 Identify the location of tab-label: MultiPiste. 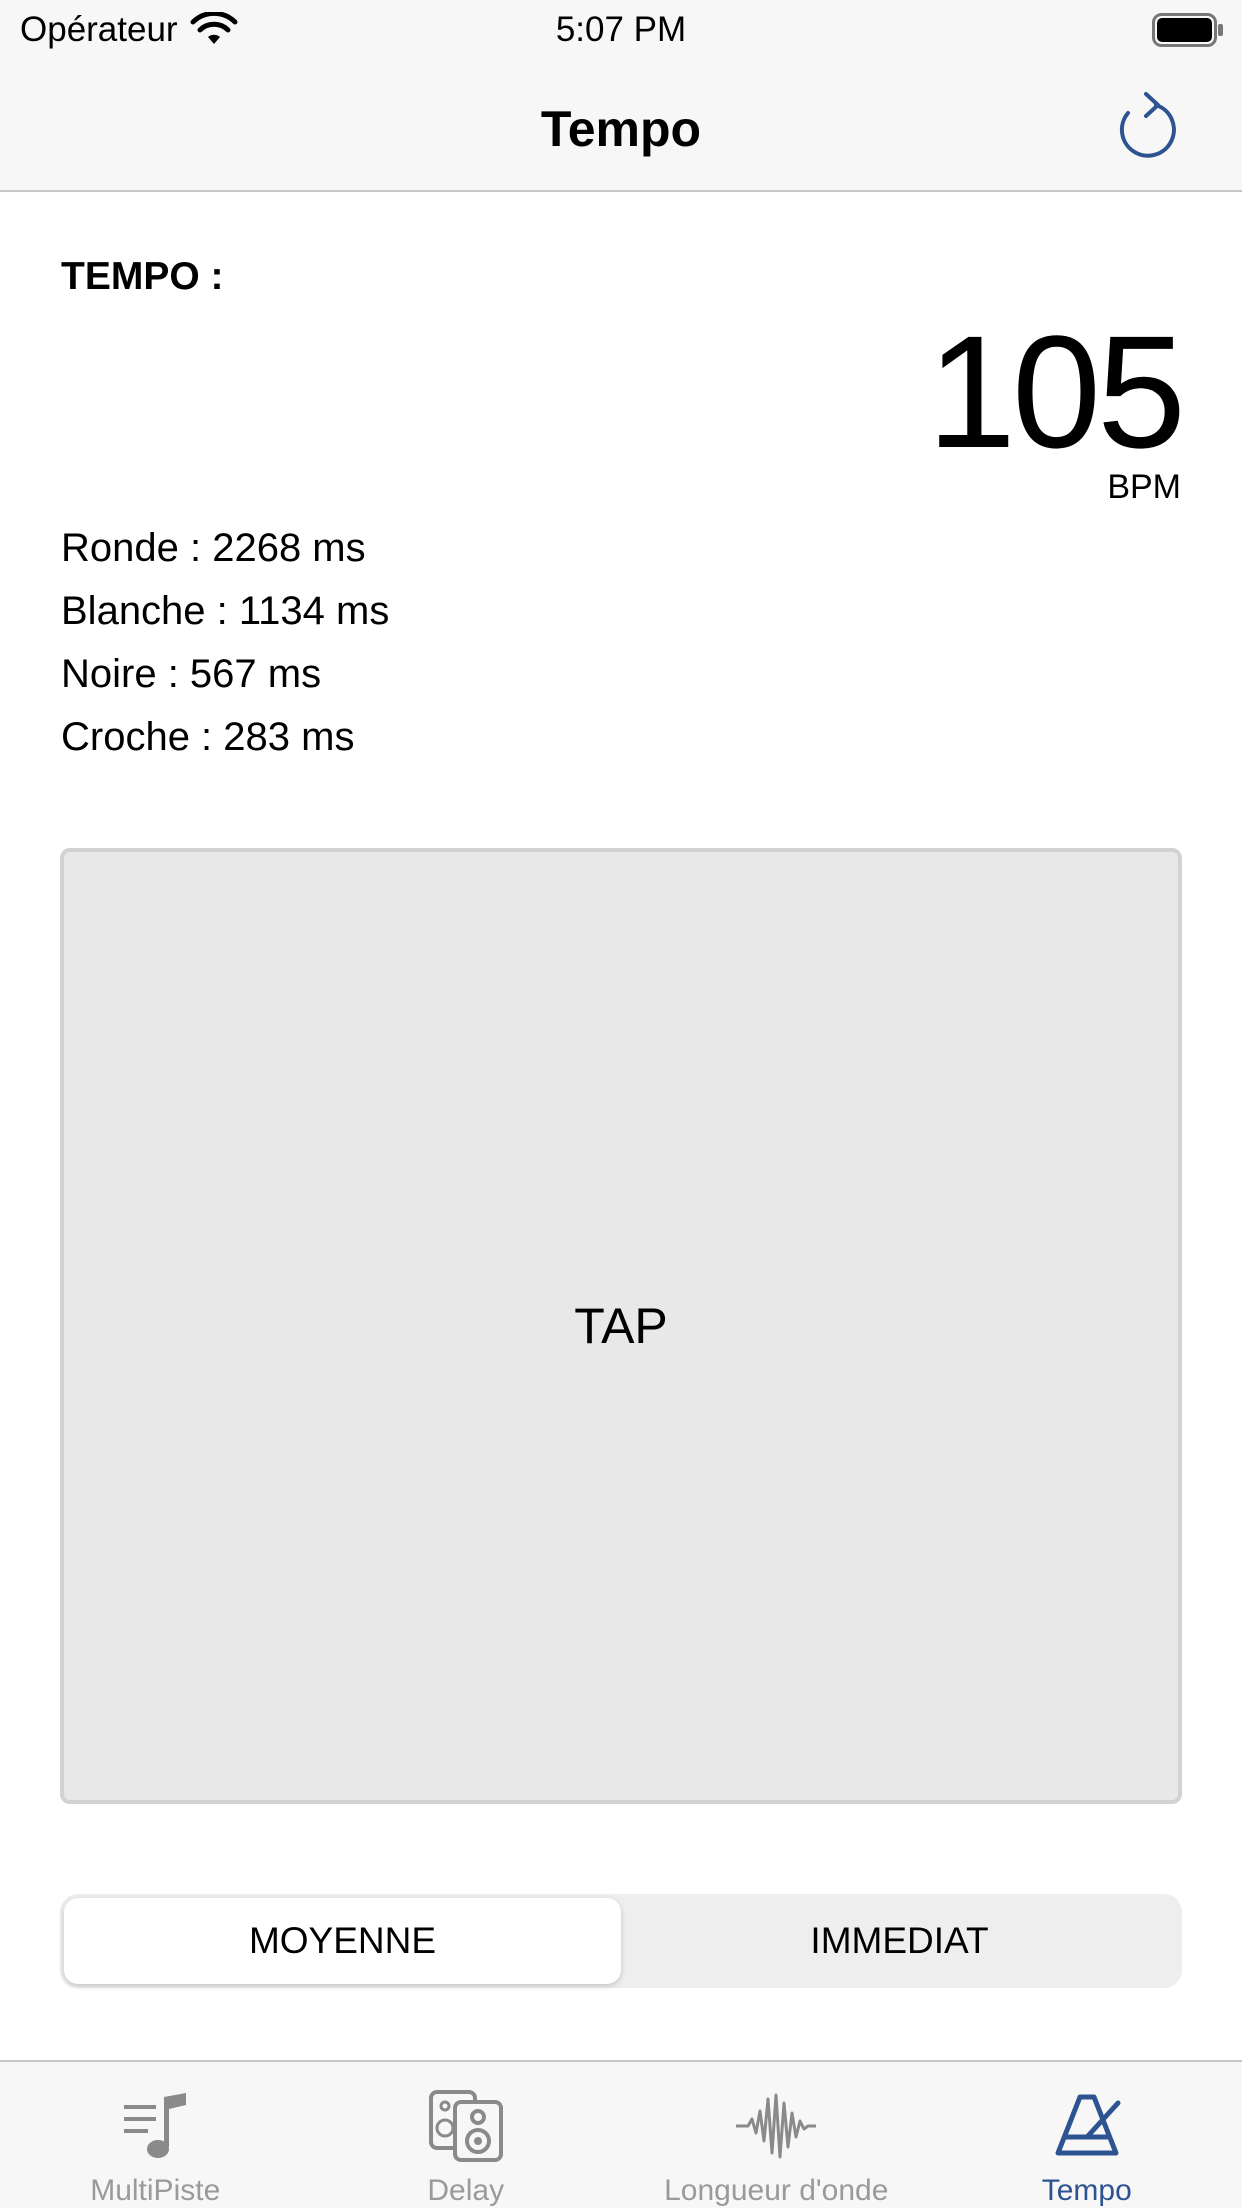
(155, 2190).